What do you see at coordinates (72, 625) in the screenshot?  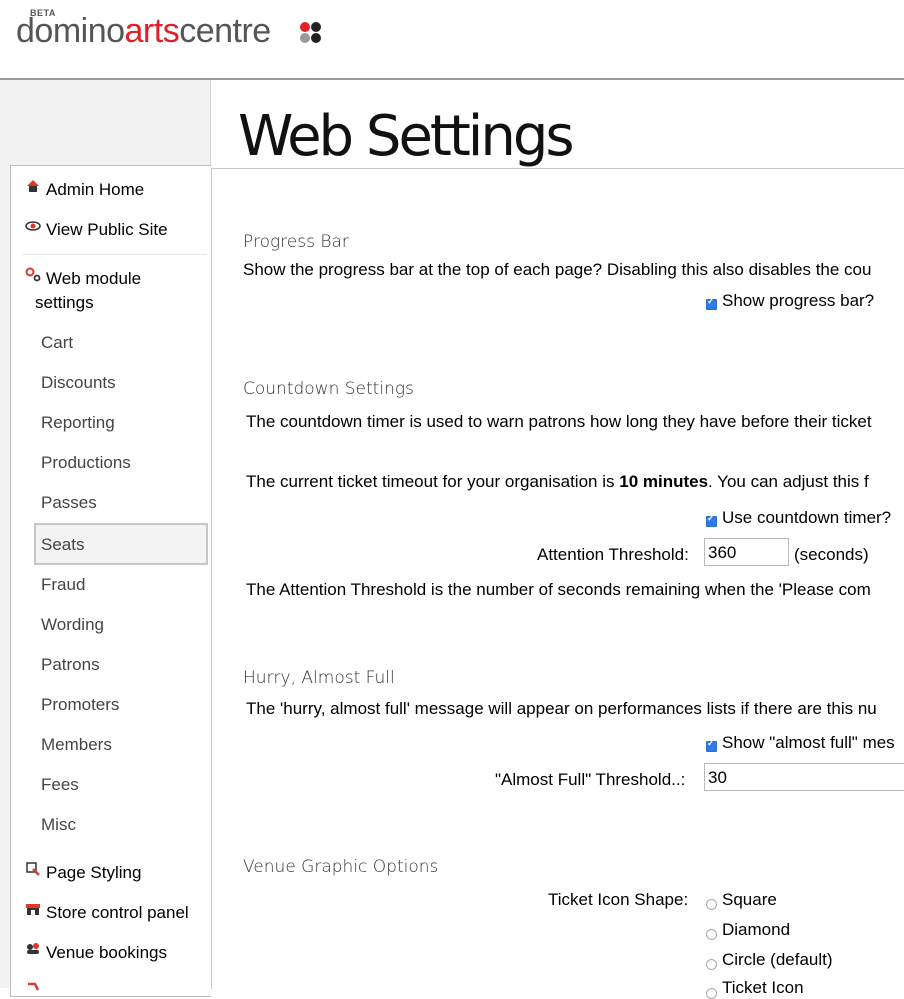 I see `sidebar-subitem-wording: Wording` at bounding box center [72, 625].